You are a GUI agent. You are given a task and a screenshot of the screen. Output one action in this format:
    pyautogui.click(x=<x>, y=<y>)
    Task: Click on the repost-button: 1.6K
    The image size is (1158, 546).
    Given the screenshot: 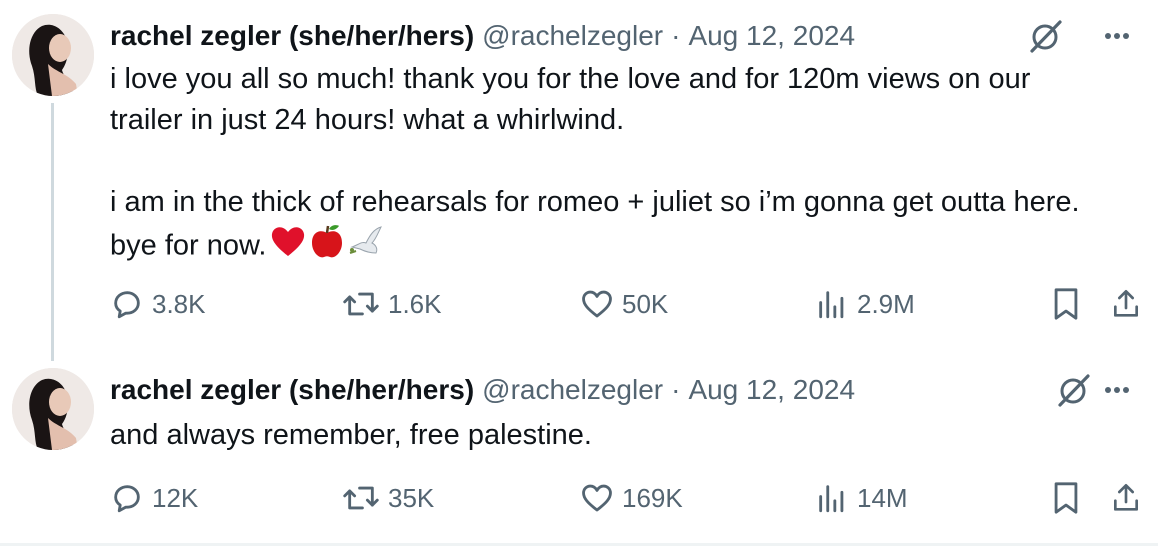 What is the action you would take?
    pyautogui.click(x=392, y=304)
    